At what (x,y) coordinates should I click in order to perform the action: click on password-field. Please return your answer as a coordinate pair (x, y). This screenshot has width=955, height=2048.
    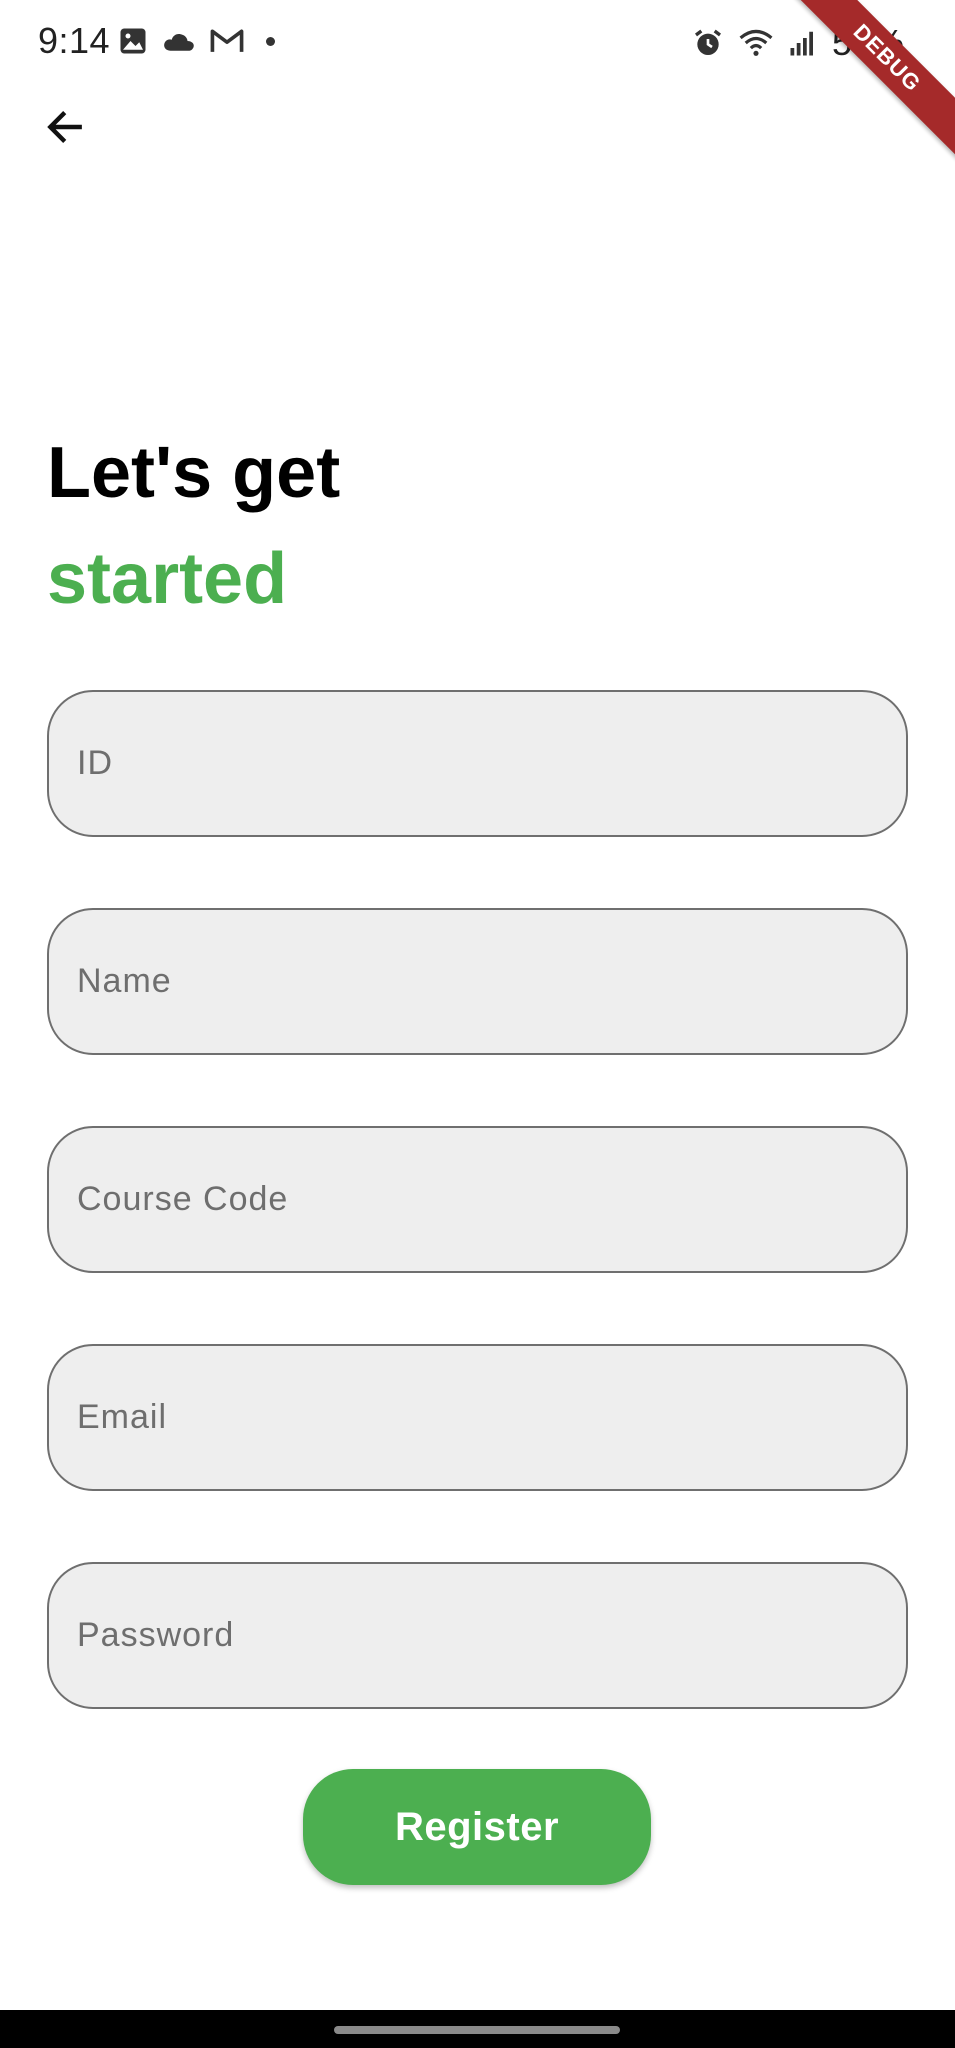
    Looking at the image, I should click on (477, 1635).